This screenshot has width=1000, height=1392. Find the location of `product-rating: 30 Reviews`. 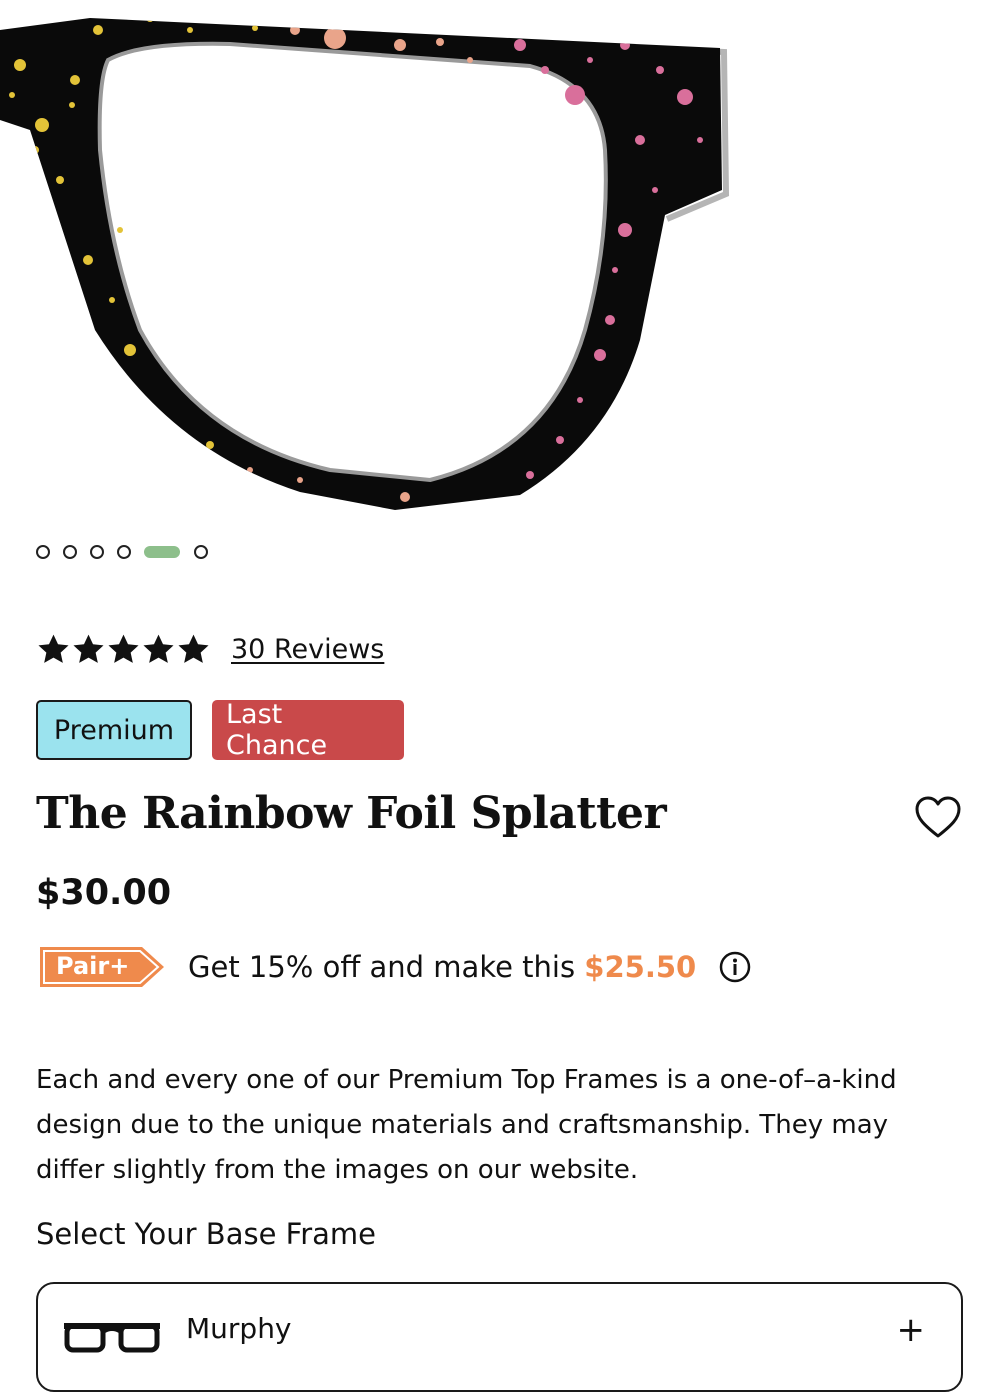

product-rating: 30 Reviews is located at coordinates (210, 649).